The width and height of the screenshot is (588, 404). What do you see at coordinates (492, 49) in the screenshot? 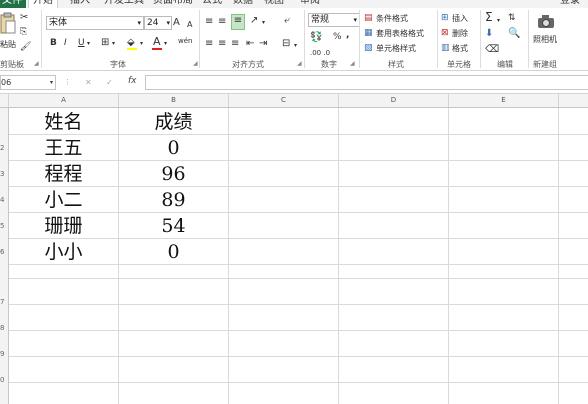
I see `clear-icon: ⌫` at bounding box center [492, 49].